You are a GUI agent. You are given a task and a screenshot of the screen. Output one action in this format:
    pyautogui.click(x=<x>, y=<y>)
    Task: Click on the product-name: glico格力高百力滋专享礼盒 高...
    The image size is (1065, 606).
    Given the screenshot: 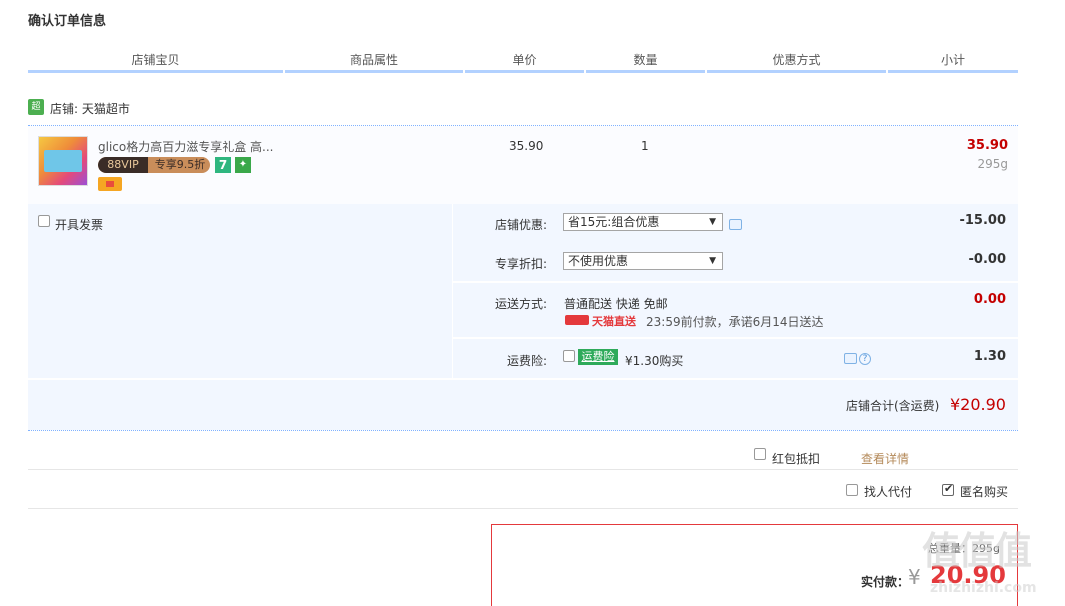 What is the action you would take?
    pyautogui.click(x=185, y=146)
    